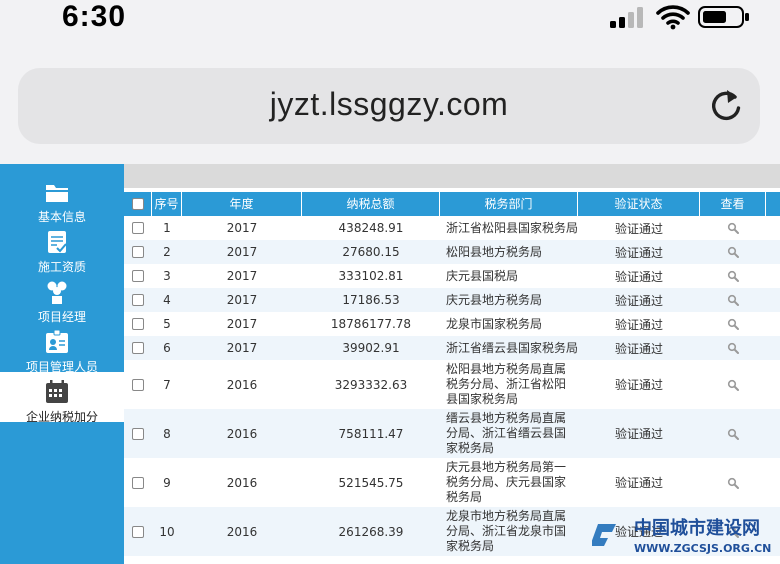 This screenshot has width=780, height=564. I want to click on sidebar-item-tax-bonus: 企业纳税加分, so click(62, 398).